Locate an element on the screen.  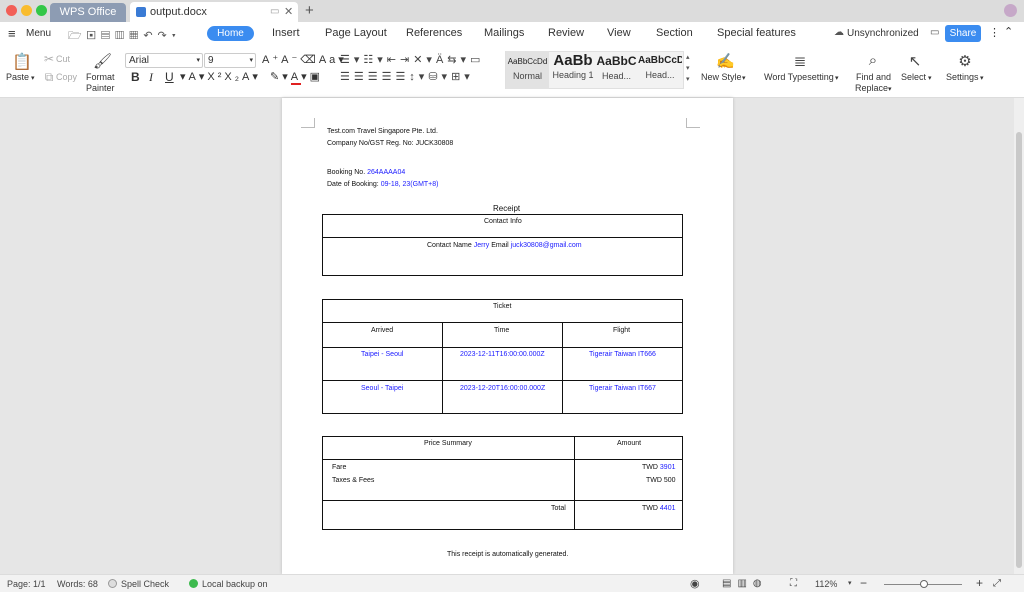
select-button: Select is located at coordinates (913, 77).